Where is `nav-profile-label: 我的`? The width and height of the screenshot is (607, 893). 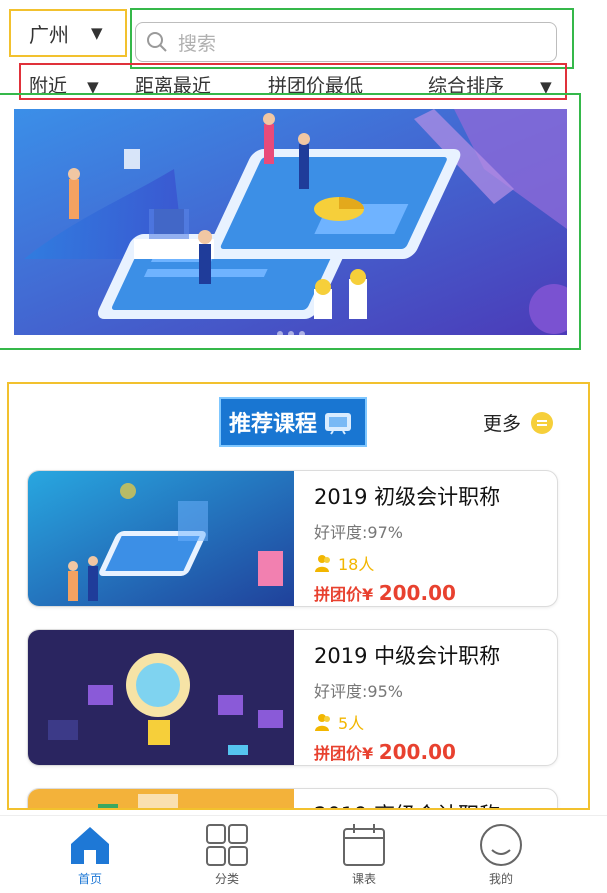
nav-profile-label: 我的 is located at coordinates (500, 879).